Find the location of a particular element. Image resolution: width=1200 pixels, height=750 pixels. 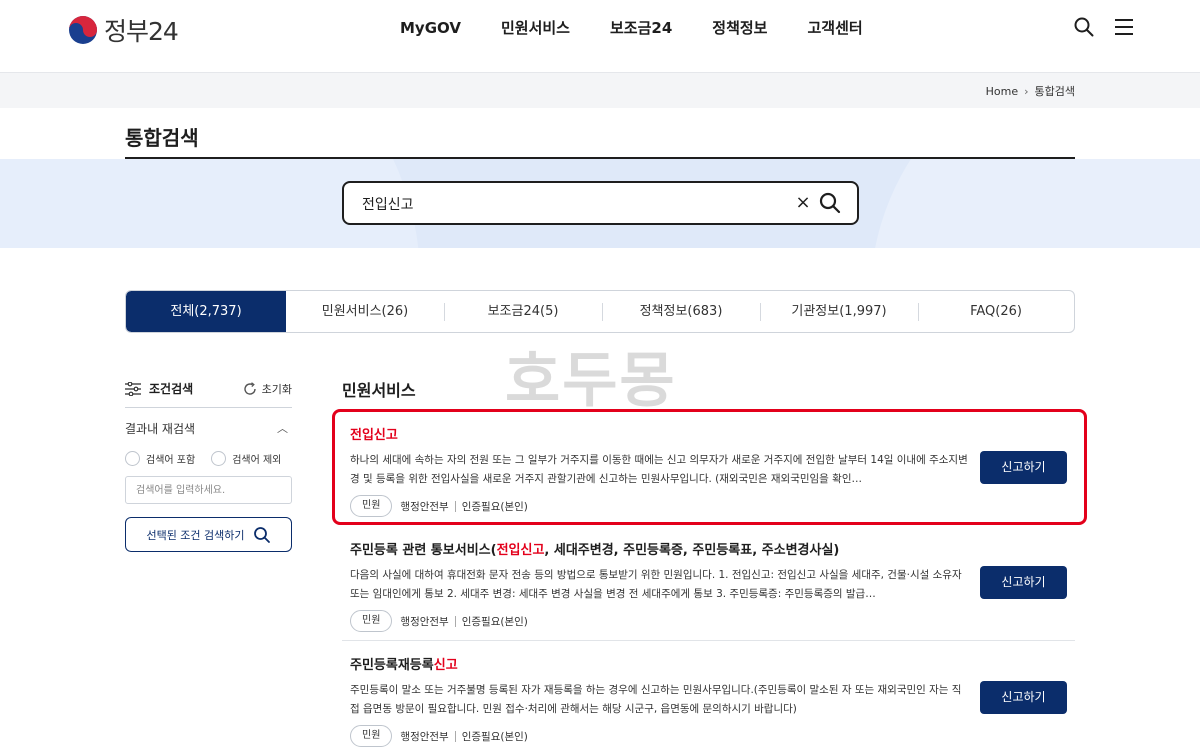

result-title-text: , 세대주변경, 주민등록증, 주민등록표, 주소변경사실) is located at coordinates (692, 550).